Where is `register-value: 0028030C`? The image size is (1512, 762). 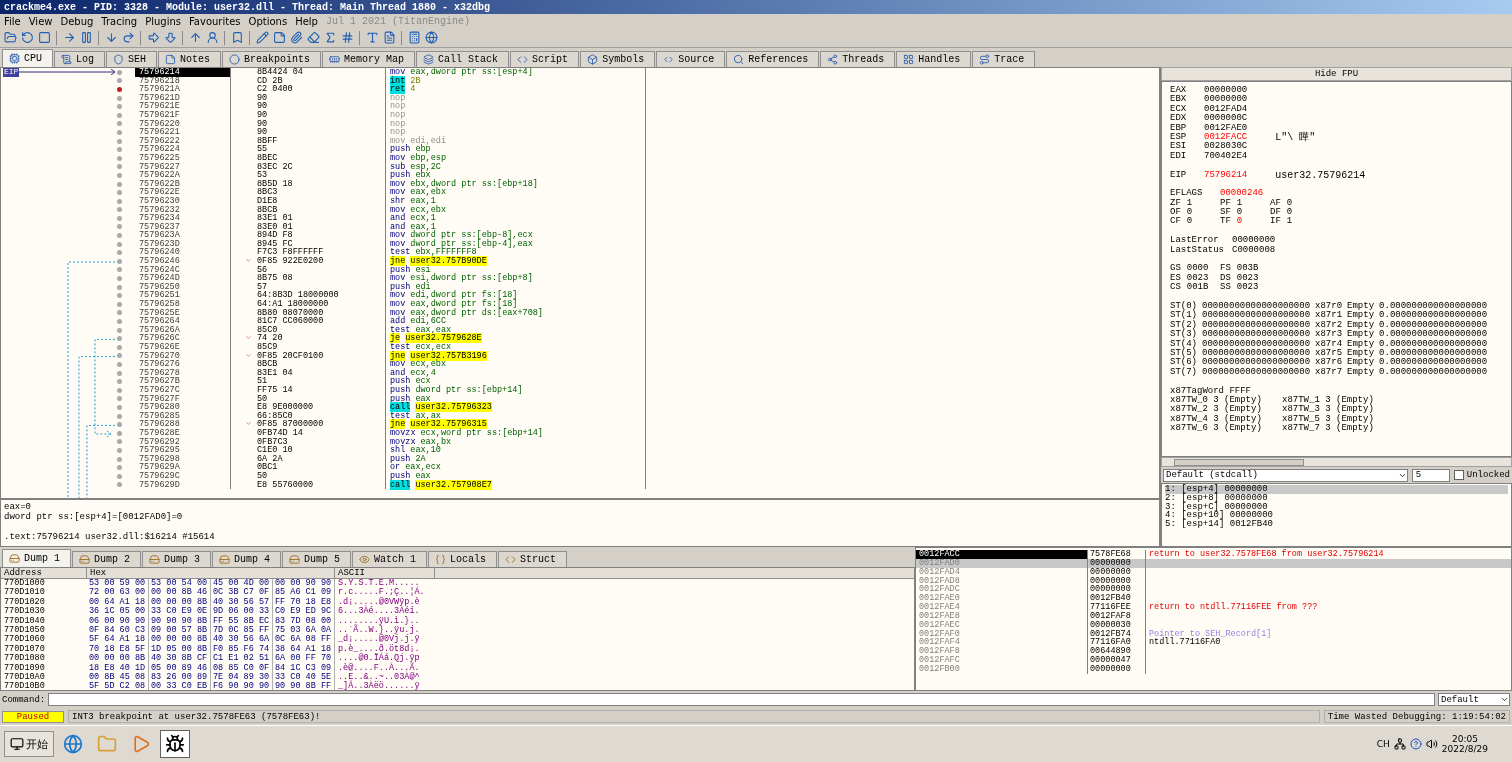 register-value: 0028030C is located at coordinates (1226, 147).